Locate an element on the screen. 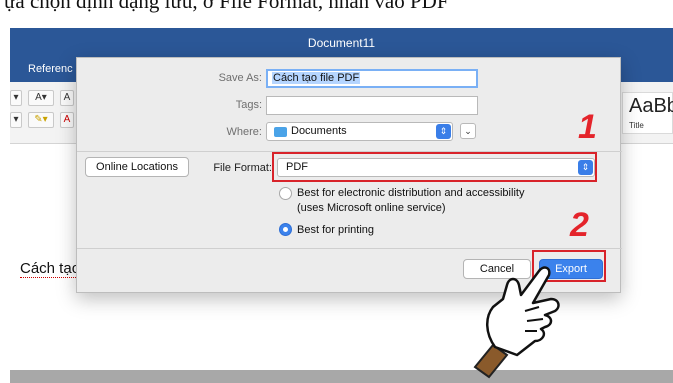 This screenshot has width=673, height=383. style-label: Title is located at coordinates (636, 125).